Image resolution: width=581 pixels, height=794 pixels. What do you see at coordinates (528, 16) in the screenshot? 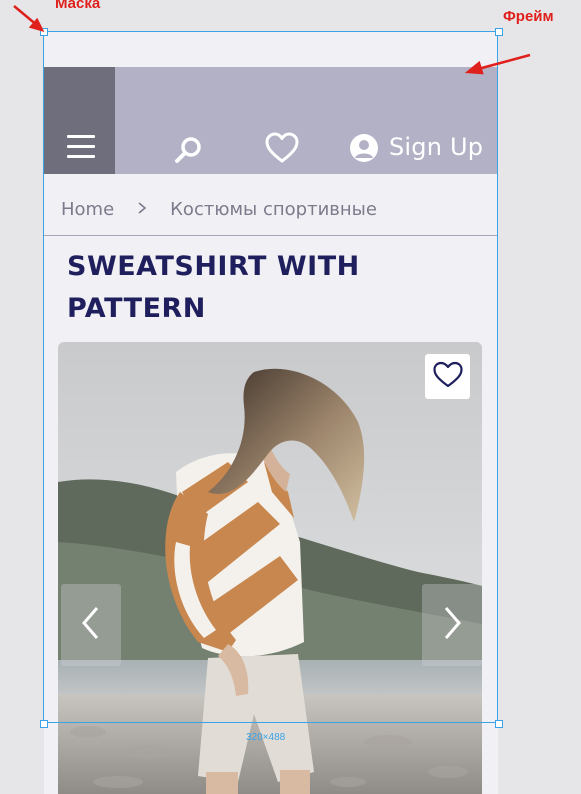
I see `frame-annotation-label: Фрейм` at bounding box center [528, 16].